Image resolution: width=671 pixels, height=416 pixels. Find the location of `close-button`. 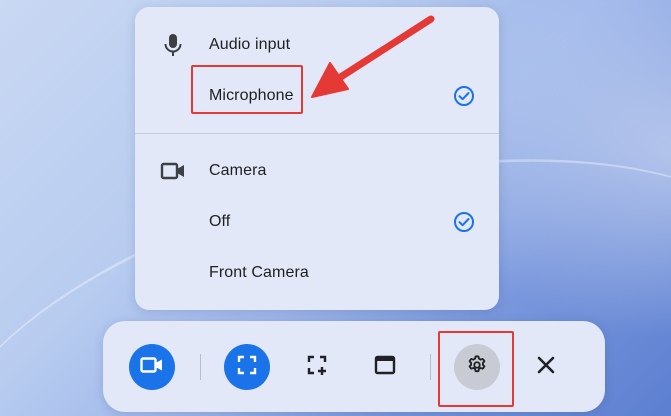

close-button is located at coordinates (546, 367).